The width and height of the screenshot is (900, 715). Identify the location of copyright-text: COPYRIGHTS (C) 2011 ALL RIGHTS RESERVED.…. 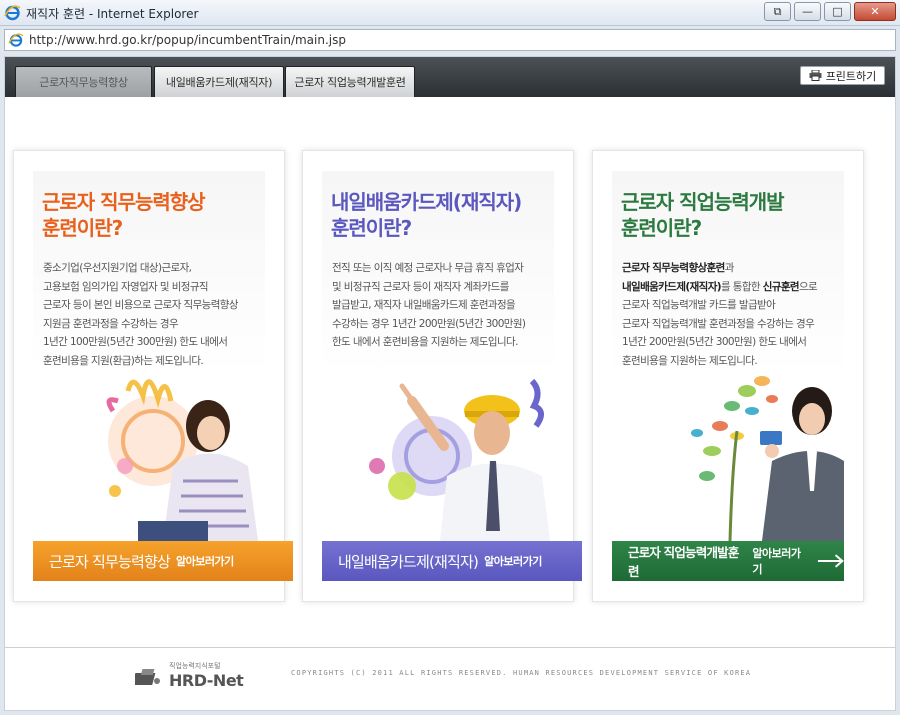
(521, 673).